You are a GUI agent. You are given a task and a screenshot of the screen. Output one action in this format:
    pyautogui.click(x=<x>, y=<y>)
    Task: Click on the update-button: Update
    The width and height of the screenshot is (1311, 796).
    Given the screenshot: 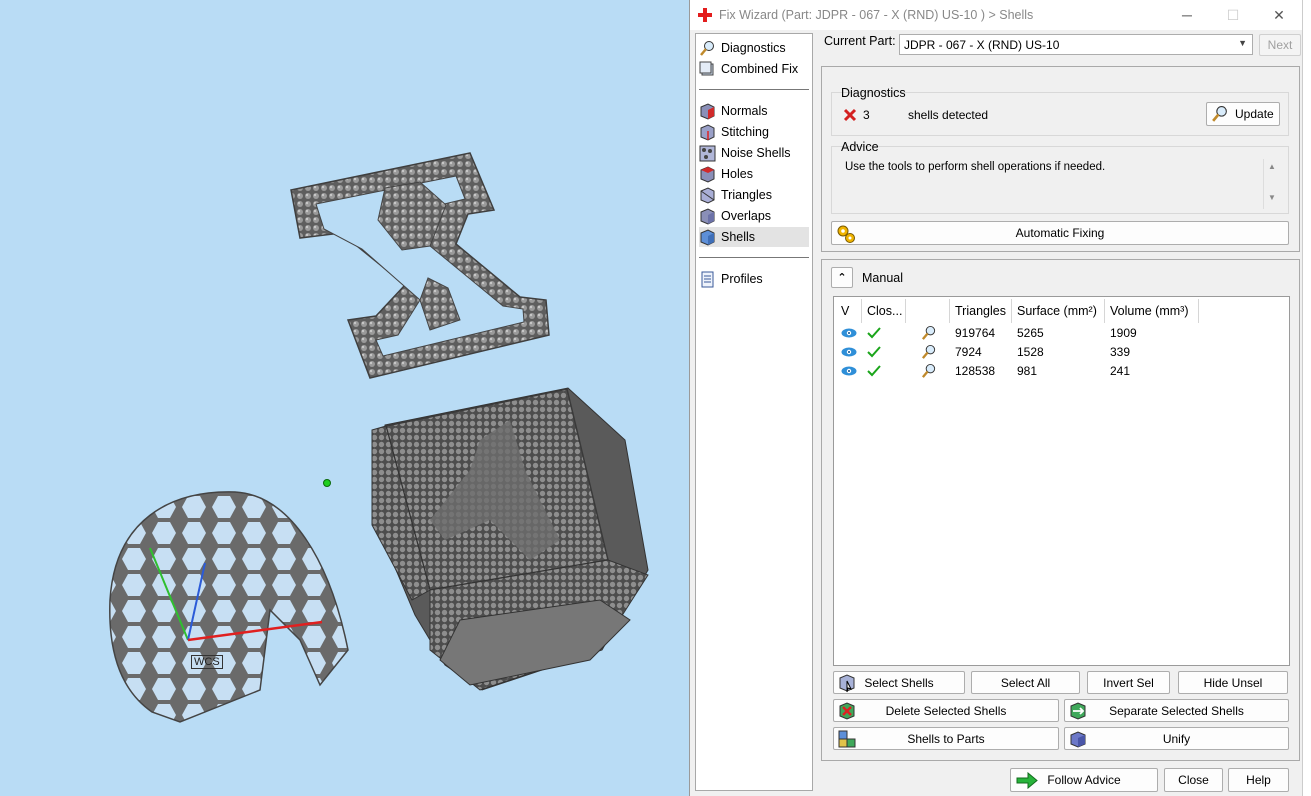 What is the action you would take?
    pyautogui.click(x=1243, y=114)
    